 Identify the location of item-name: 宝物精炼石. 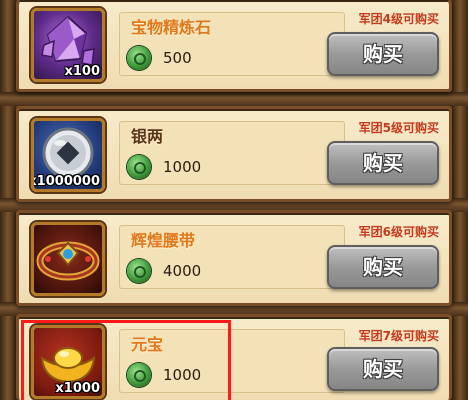
(171, 27).